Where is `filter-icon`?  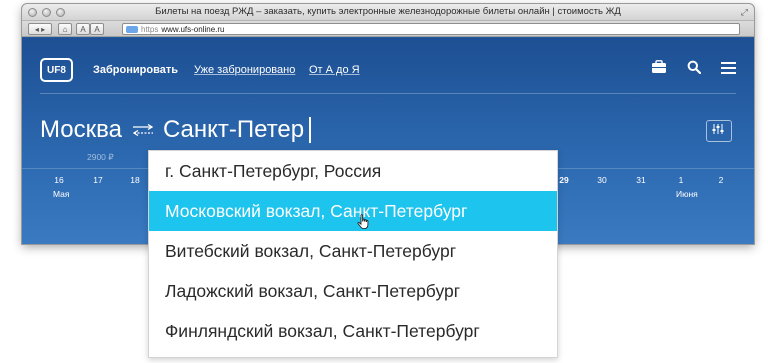
filter-icon is located at coordinates (719, 131).